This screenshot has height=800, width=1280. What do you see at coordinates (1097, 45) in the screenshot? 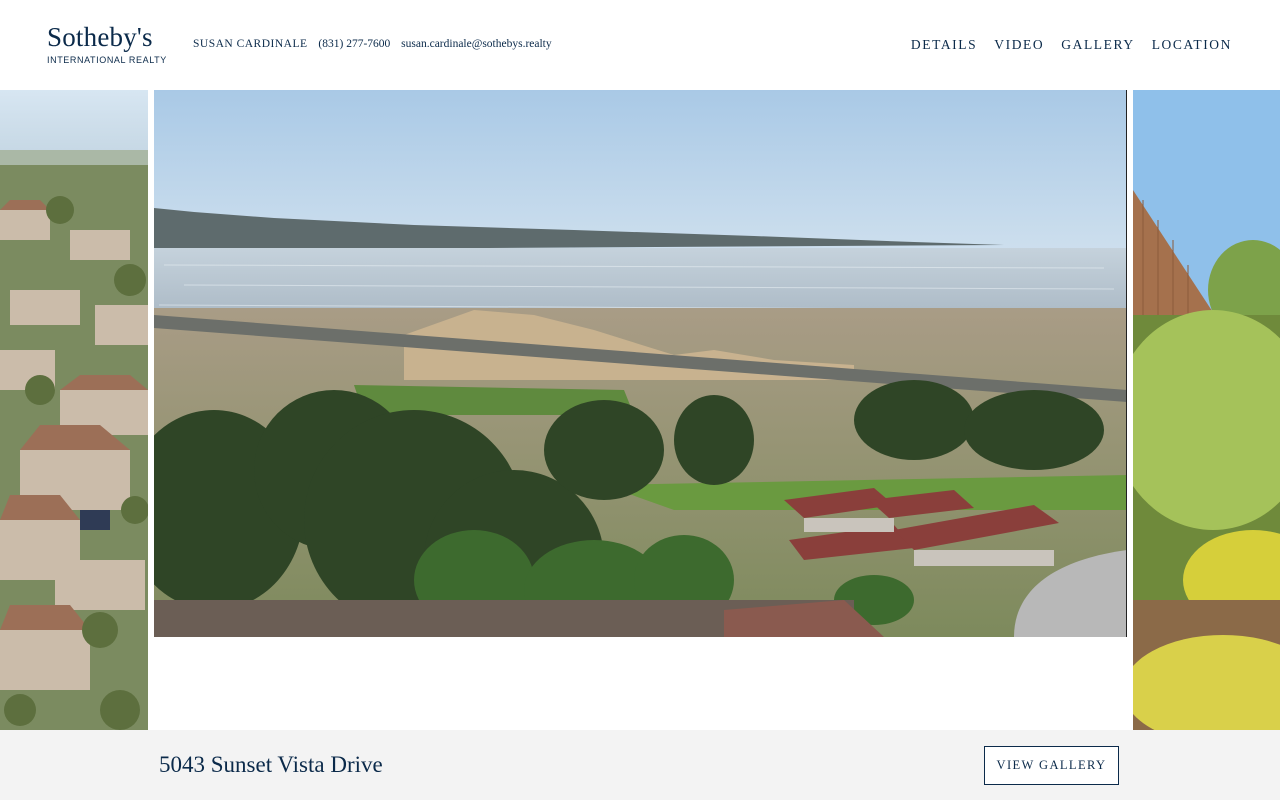
I see `nav-gallery: GALLERY` at bounding box center [1097, 45].